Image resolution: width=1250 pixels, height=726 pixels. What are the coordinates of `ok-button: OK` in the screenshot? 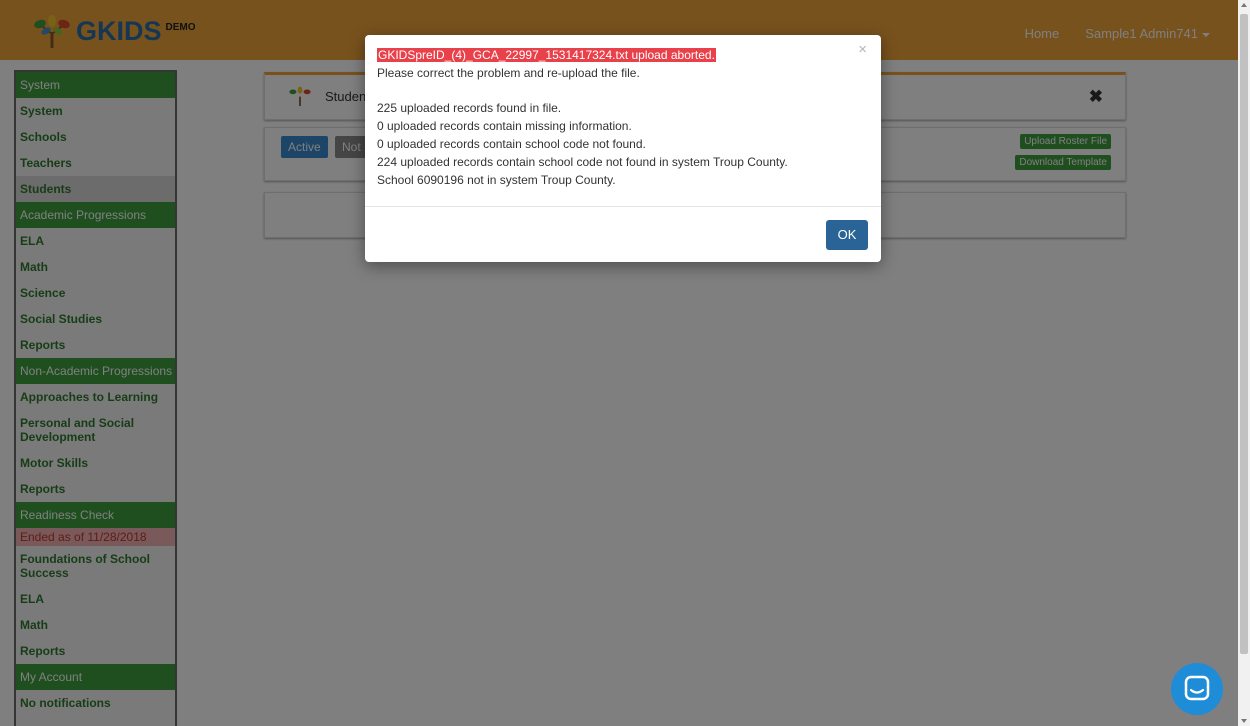 It's located at (847, 235).